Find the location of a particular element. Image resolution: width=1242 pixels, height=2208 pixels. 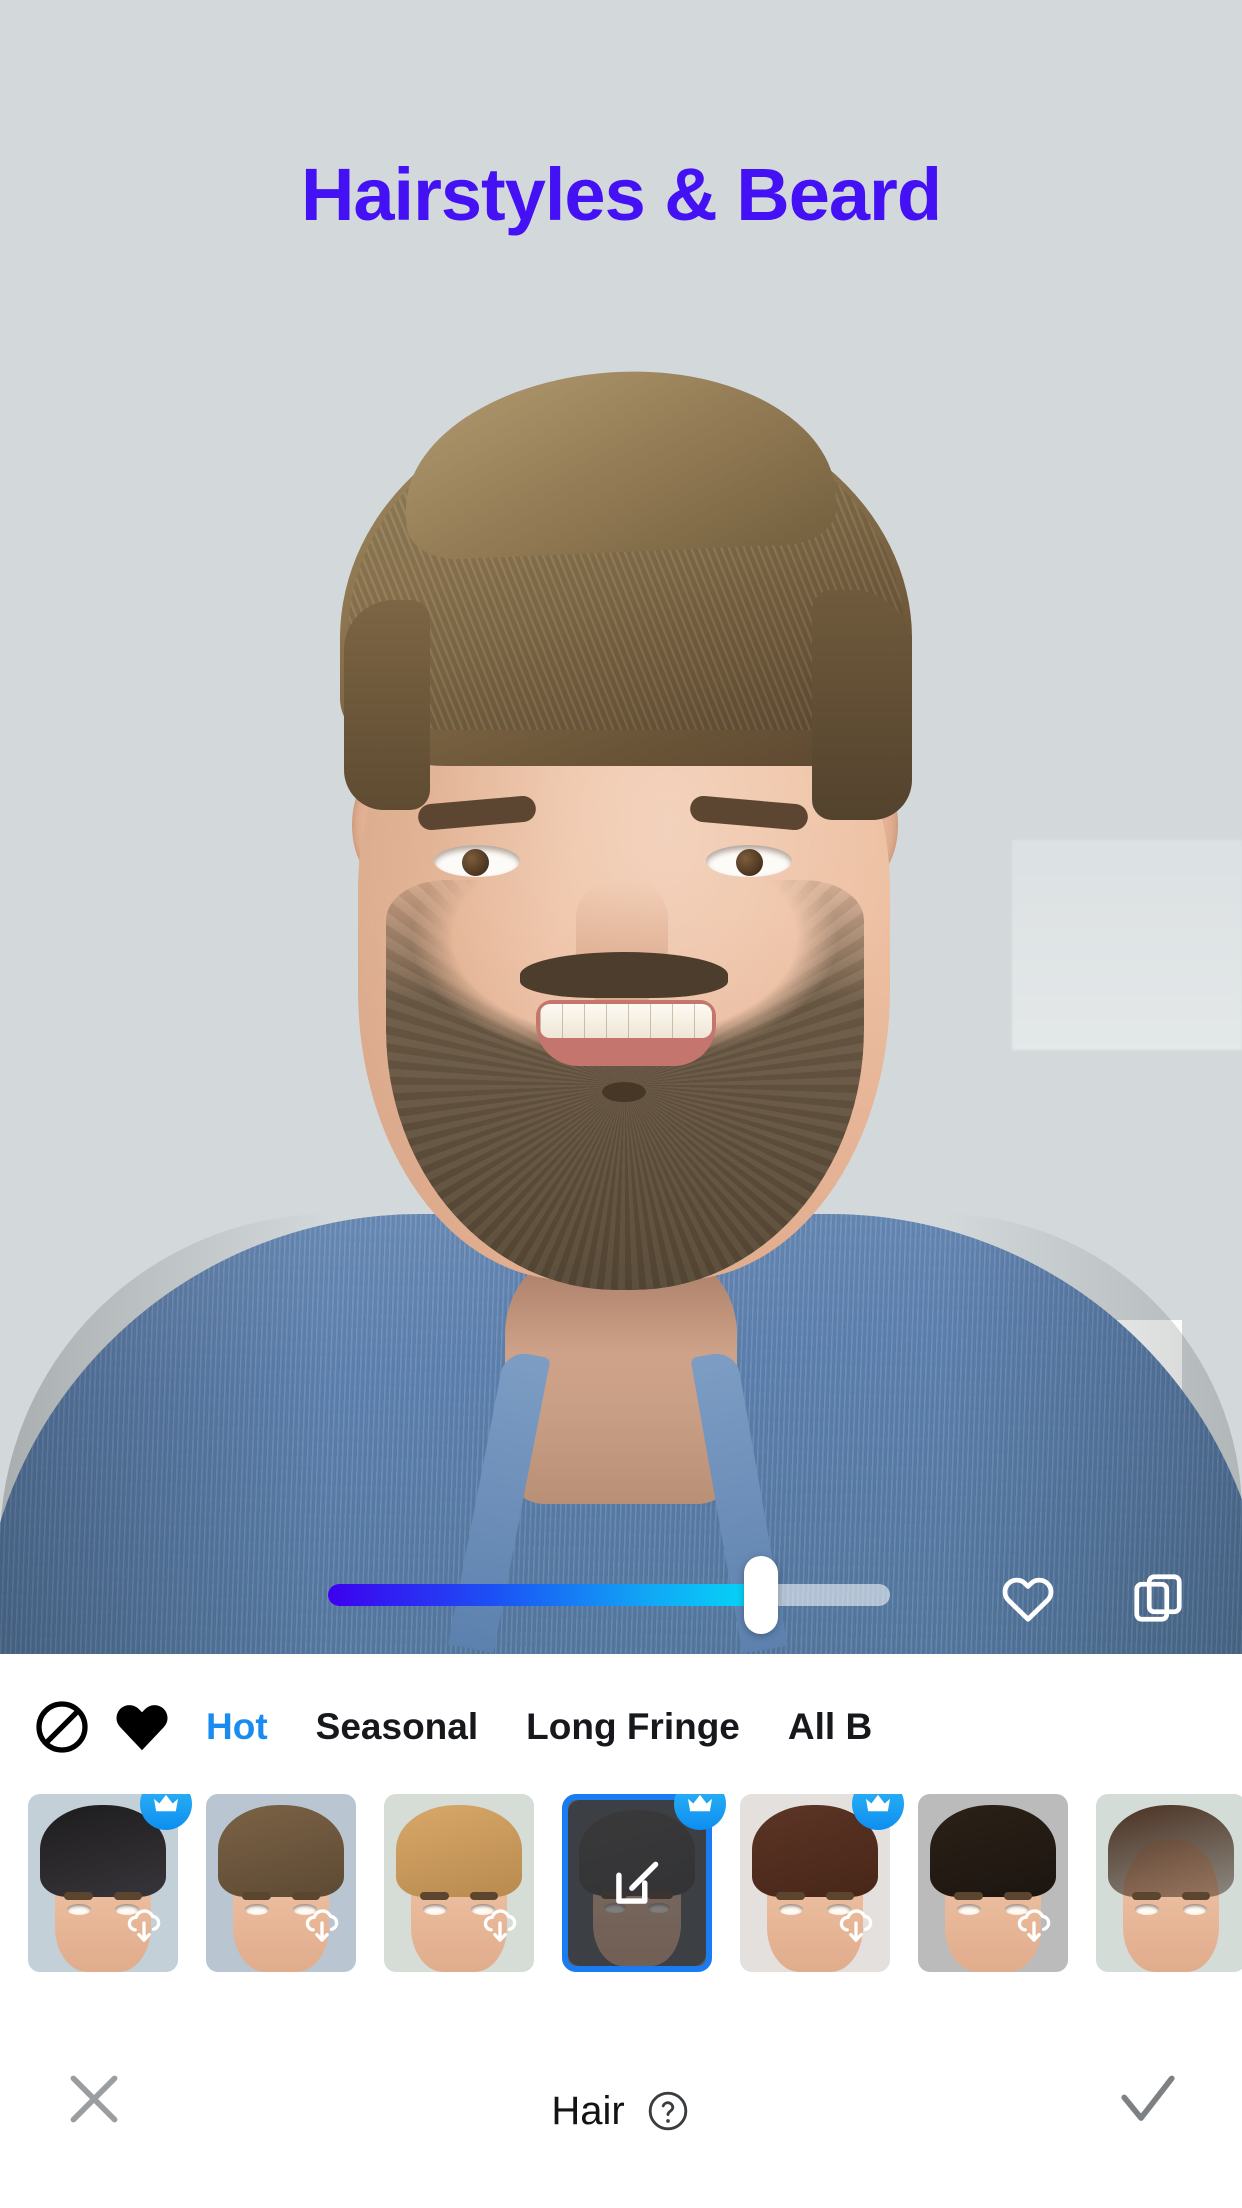

hair-side-right is located at coordinates (862, 705).